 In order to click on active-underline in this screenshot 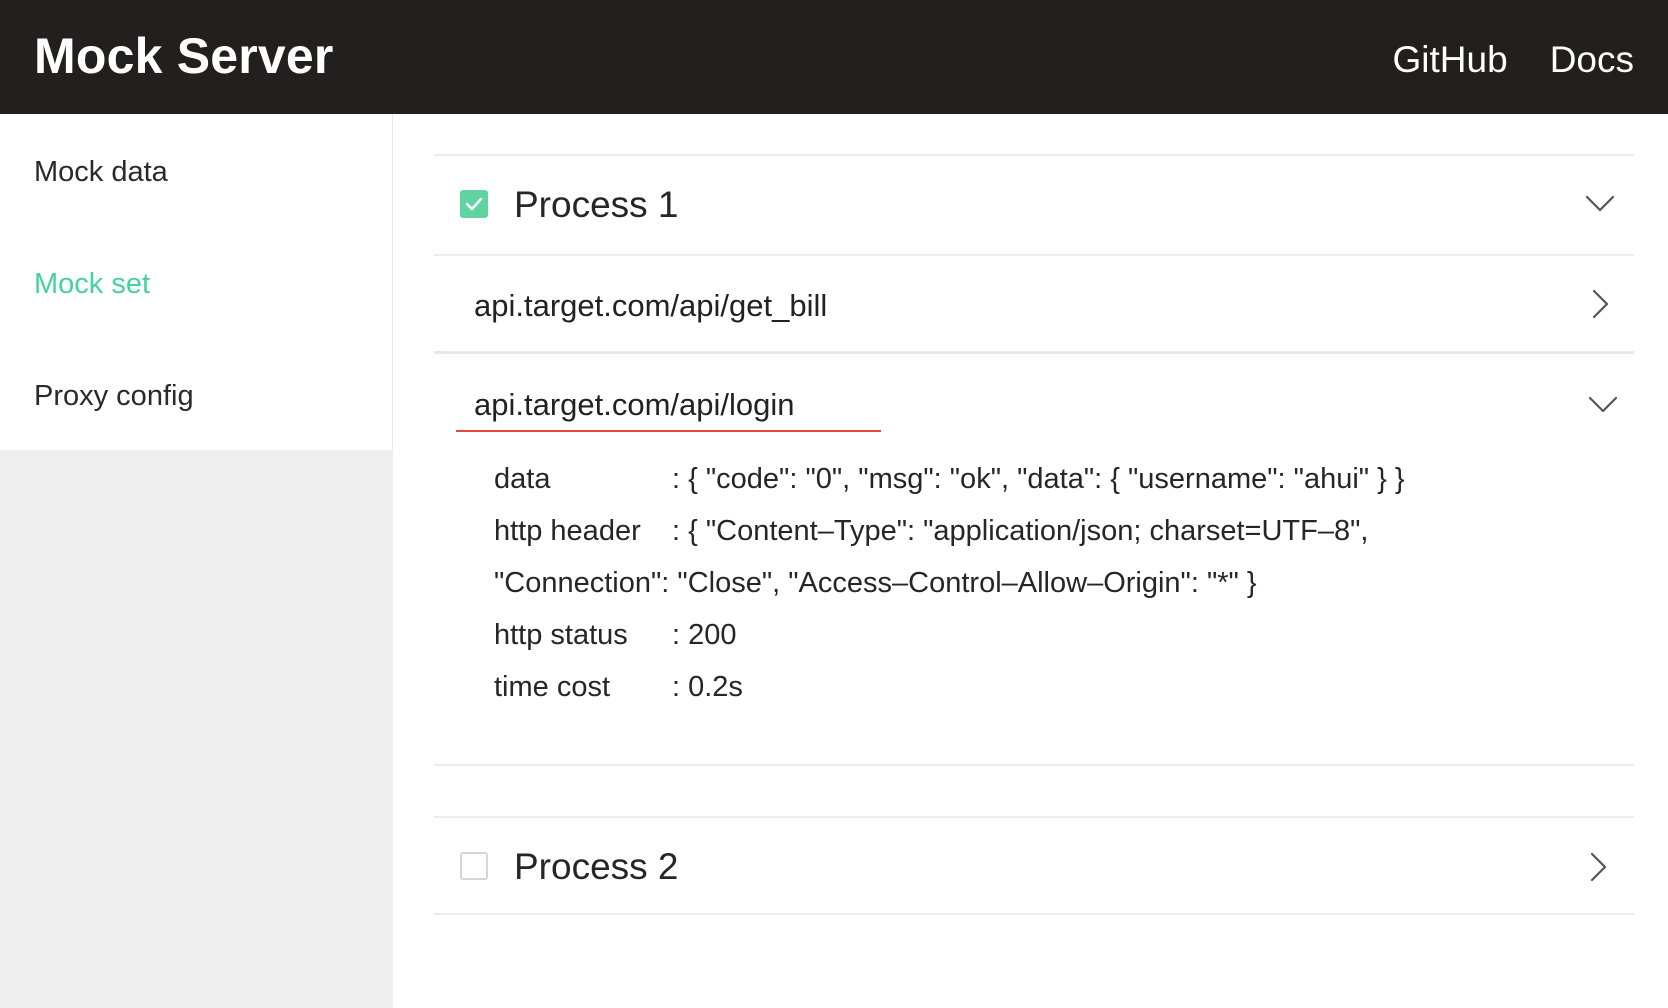, I will do `click(668, 431)`.